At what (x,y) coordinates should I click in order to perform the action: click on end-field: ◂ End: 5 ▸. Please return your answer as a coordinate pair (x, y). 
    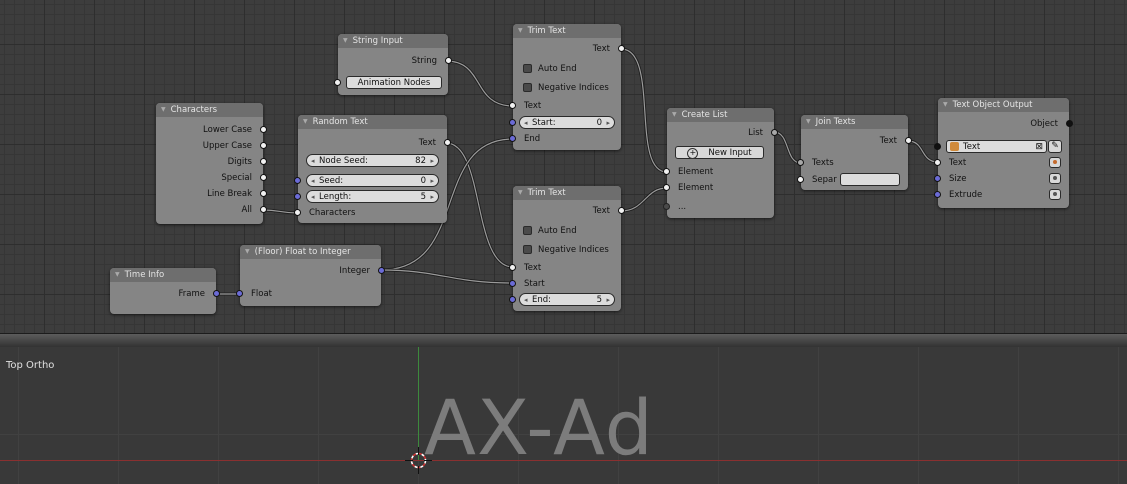
    Looking at the image, I should click on (567, 299).